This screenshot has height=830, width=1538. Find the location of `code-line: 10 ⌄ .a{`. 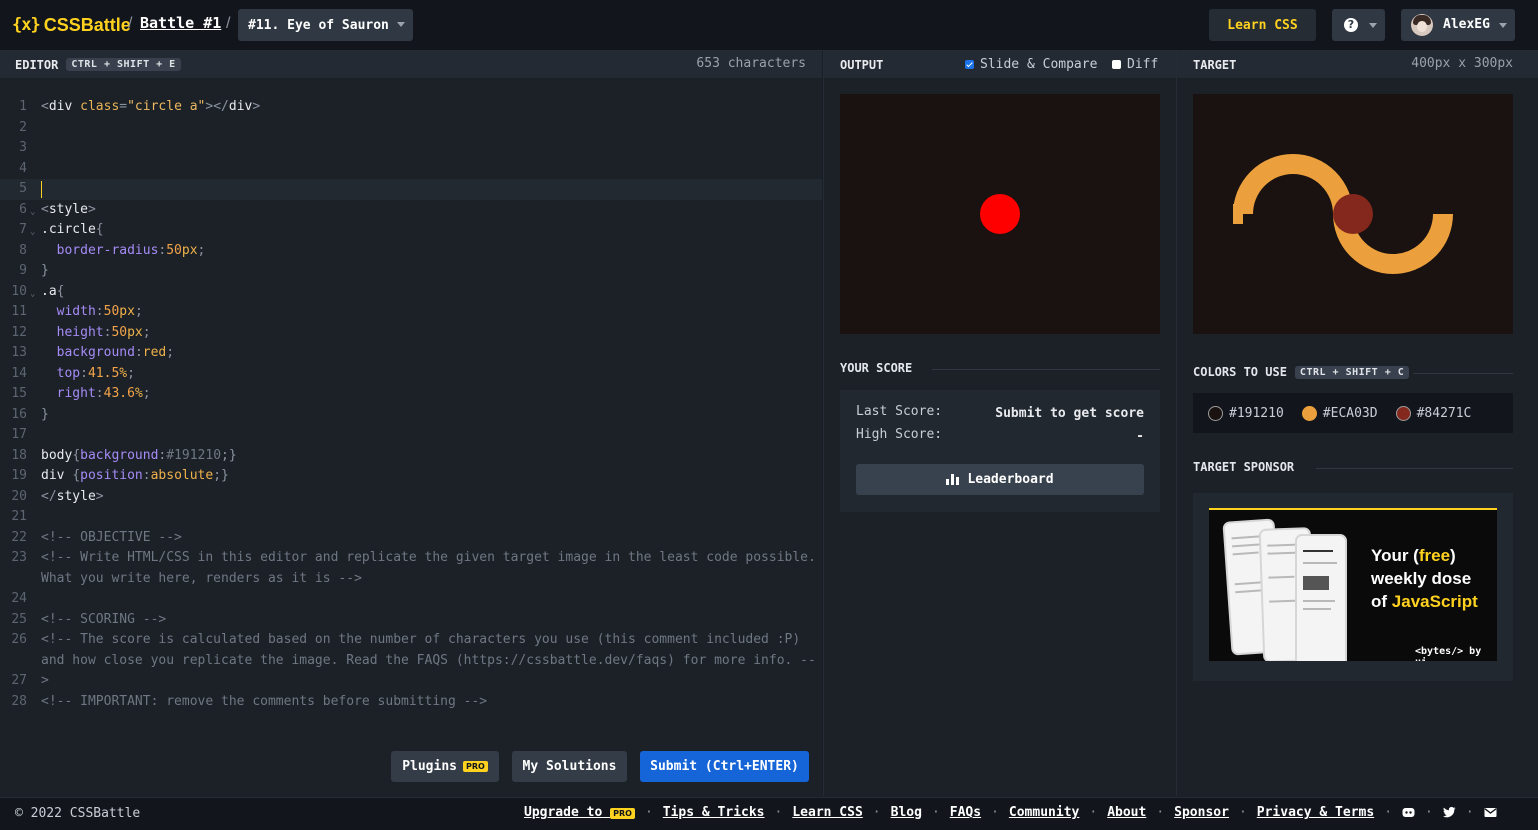

code-line: 10 ⌄ .a{ is located at coordinates (411, 292).